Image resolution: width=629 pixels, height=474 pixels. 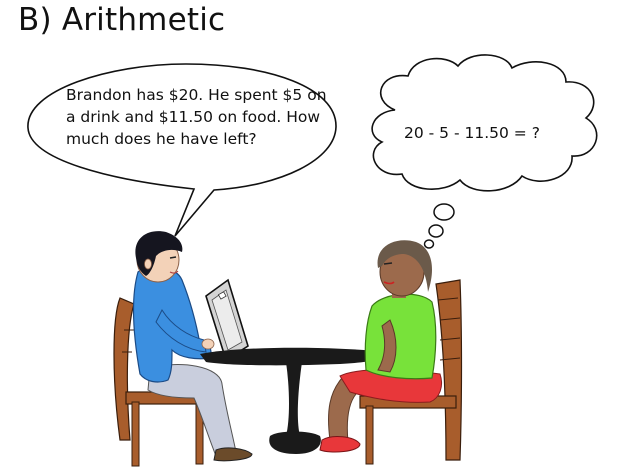 What do you see at coordinates (436, 231) in the screenshot?
I see `thought-dot-medium` at bounding box center [436, 231].